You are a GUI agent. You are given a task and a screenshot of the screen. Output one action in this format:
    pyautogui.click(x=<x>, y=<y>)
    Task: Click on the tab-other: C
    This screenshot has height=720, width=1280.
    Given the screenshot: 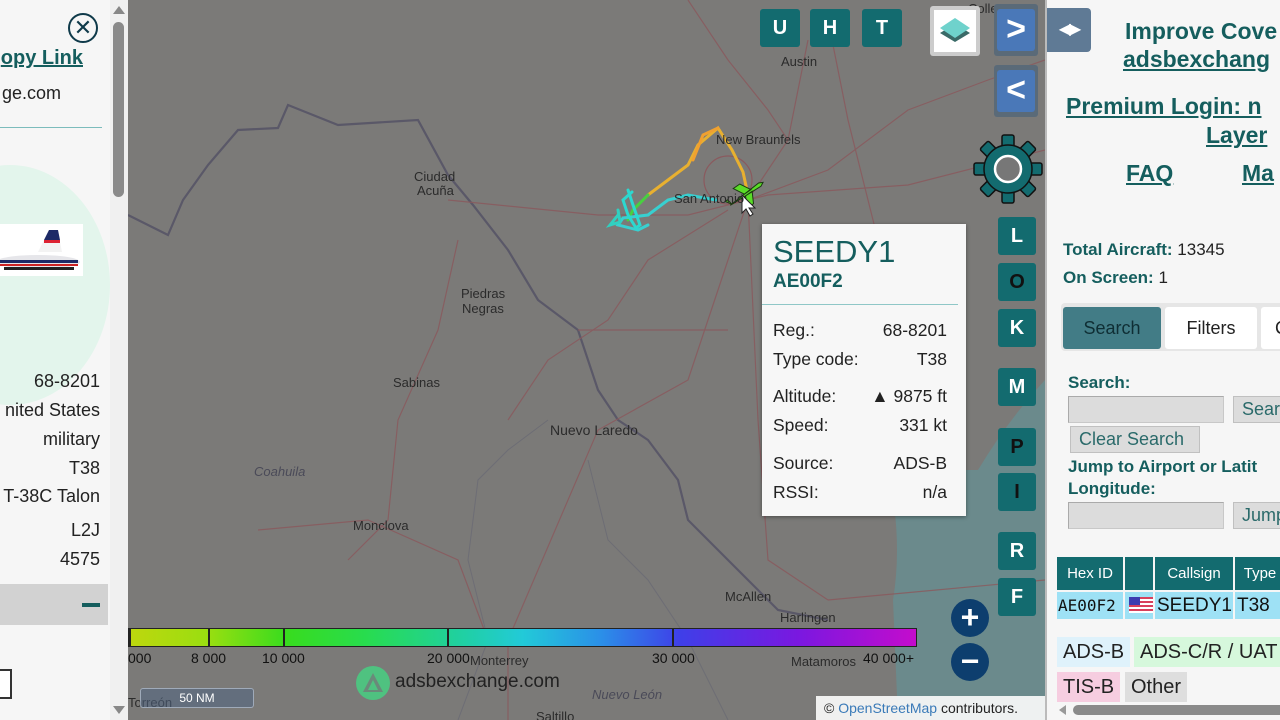 What is the action you would take?
    pyautogui.click(x=1270, y=328)
    